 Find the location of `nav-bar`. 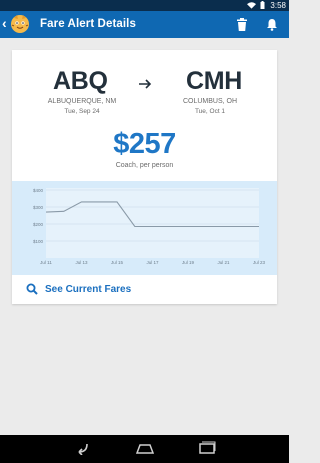

nav-bar is located at coordinates (144, 449).